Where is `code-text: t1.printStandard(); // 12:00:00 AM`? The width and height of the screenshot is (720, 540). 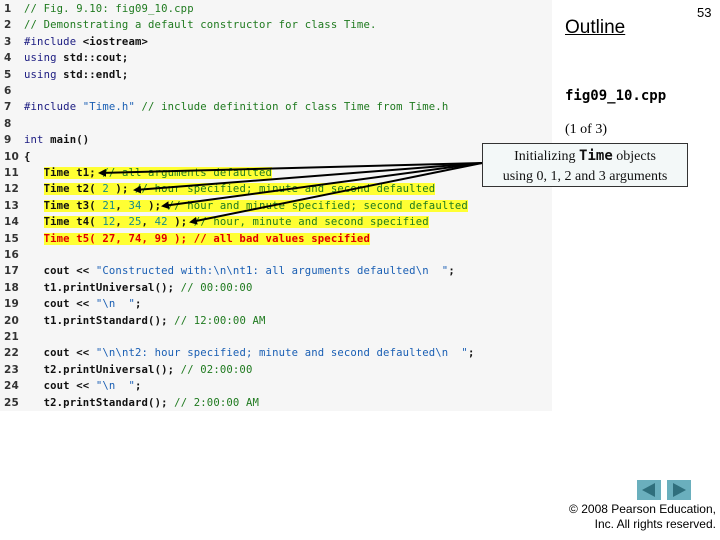 code-text: t1.printStandard(); // 12:00:00 AM is located at coordinates (145, 321).